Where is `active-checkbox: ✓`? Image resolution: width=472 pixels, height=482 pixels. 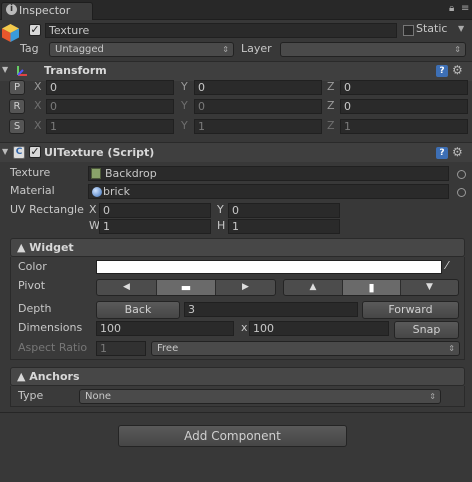 active-checkbox: ✓ is located at coordinates (35, 30).